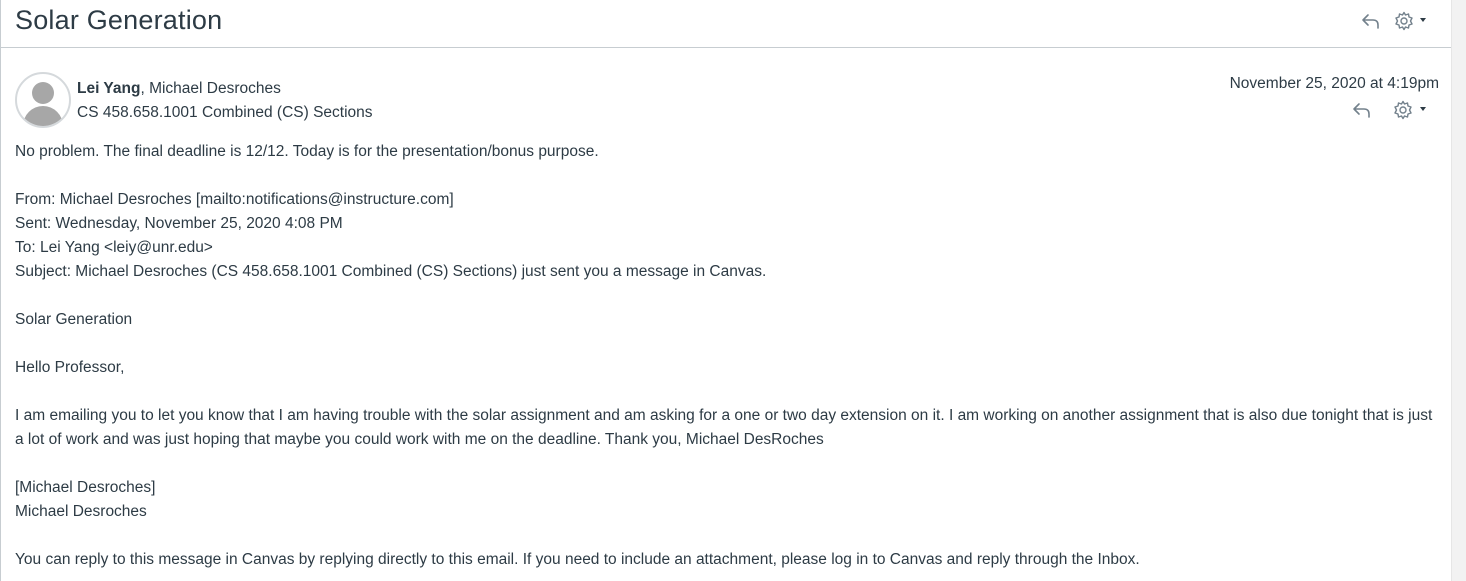 The image size is (1466, 581). What do you see at coordinates (85, 487) in the screenshot?
I see `signature-bracket: [Michael Desroches]` at bounding box center [85, 487].